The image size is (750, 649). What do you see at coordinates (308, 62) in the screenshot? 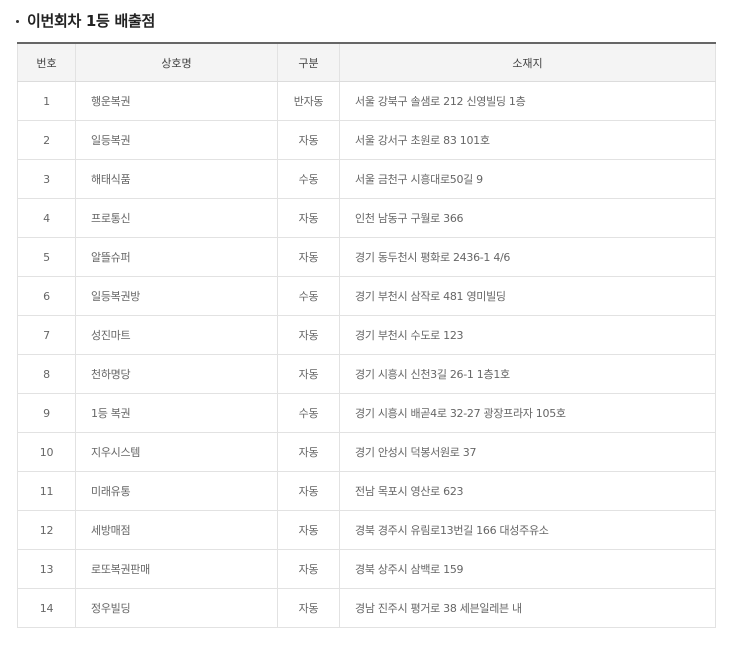
I see `header-type: 구분` at bounding box center [308, 62].